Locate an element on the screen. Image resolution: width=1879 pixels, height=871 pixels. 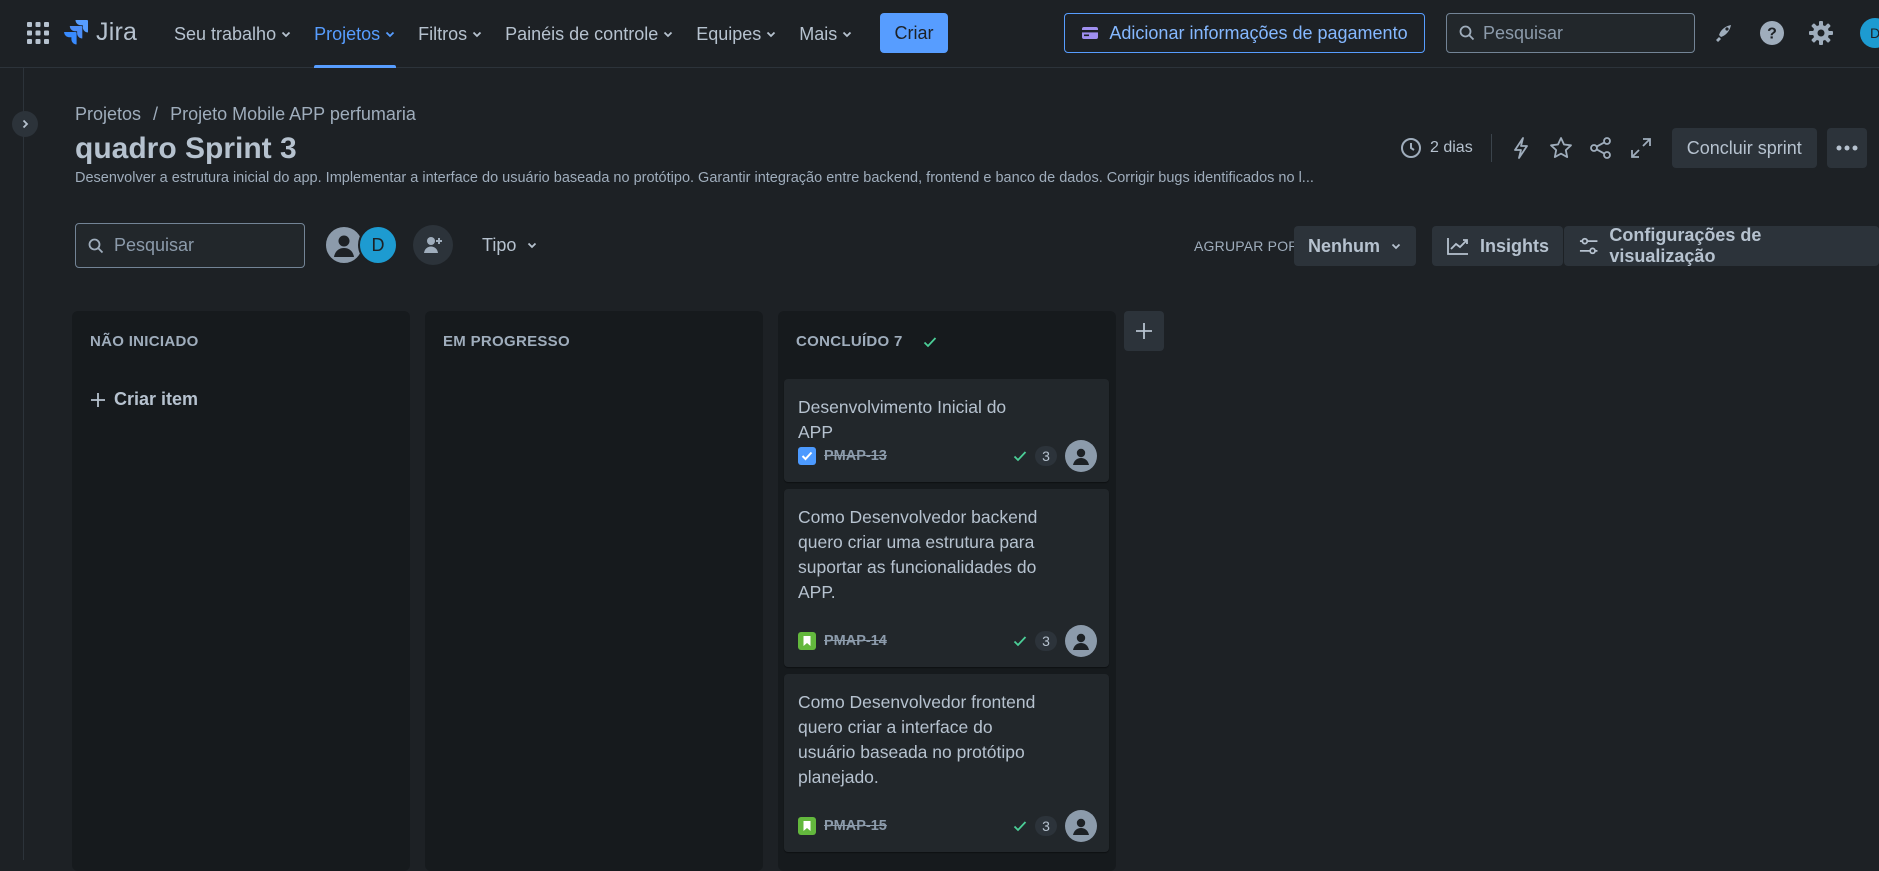
view-settings-button: Configurações de visualização is located at coordinates (1721, 245).